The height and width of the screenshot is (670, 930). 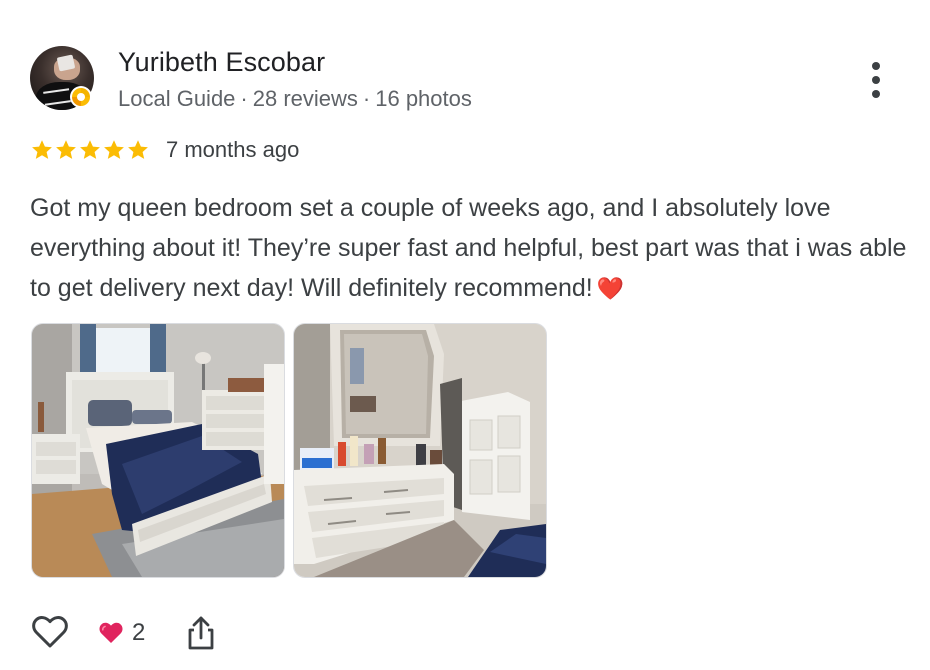 I want to click on rating-row: 7 months ago, so click(x=164, y=150).